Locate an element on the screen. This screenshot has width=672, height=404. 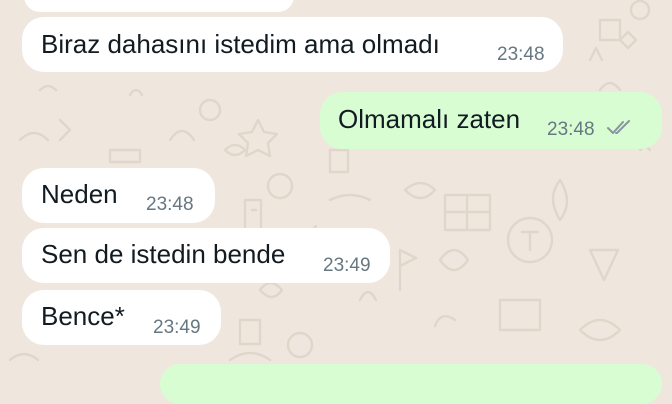
message-bubble-incoming: Neden 23:48 is located at coordinates (118, 195).